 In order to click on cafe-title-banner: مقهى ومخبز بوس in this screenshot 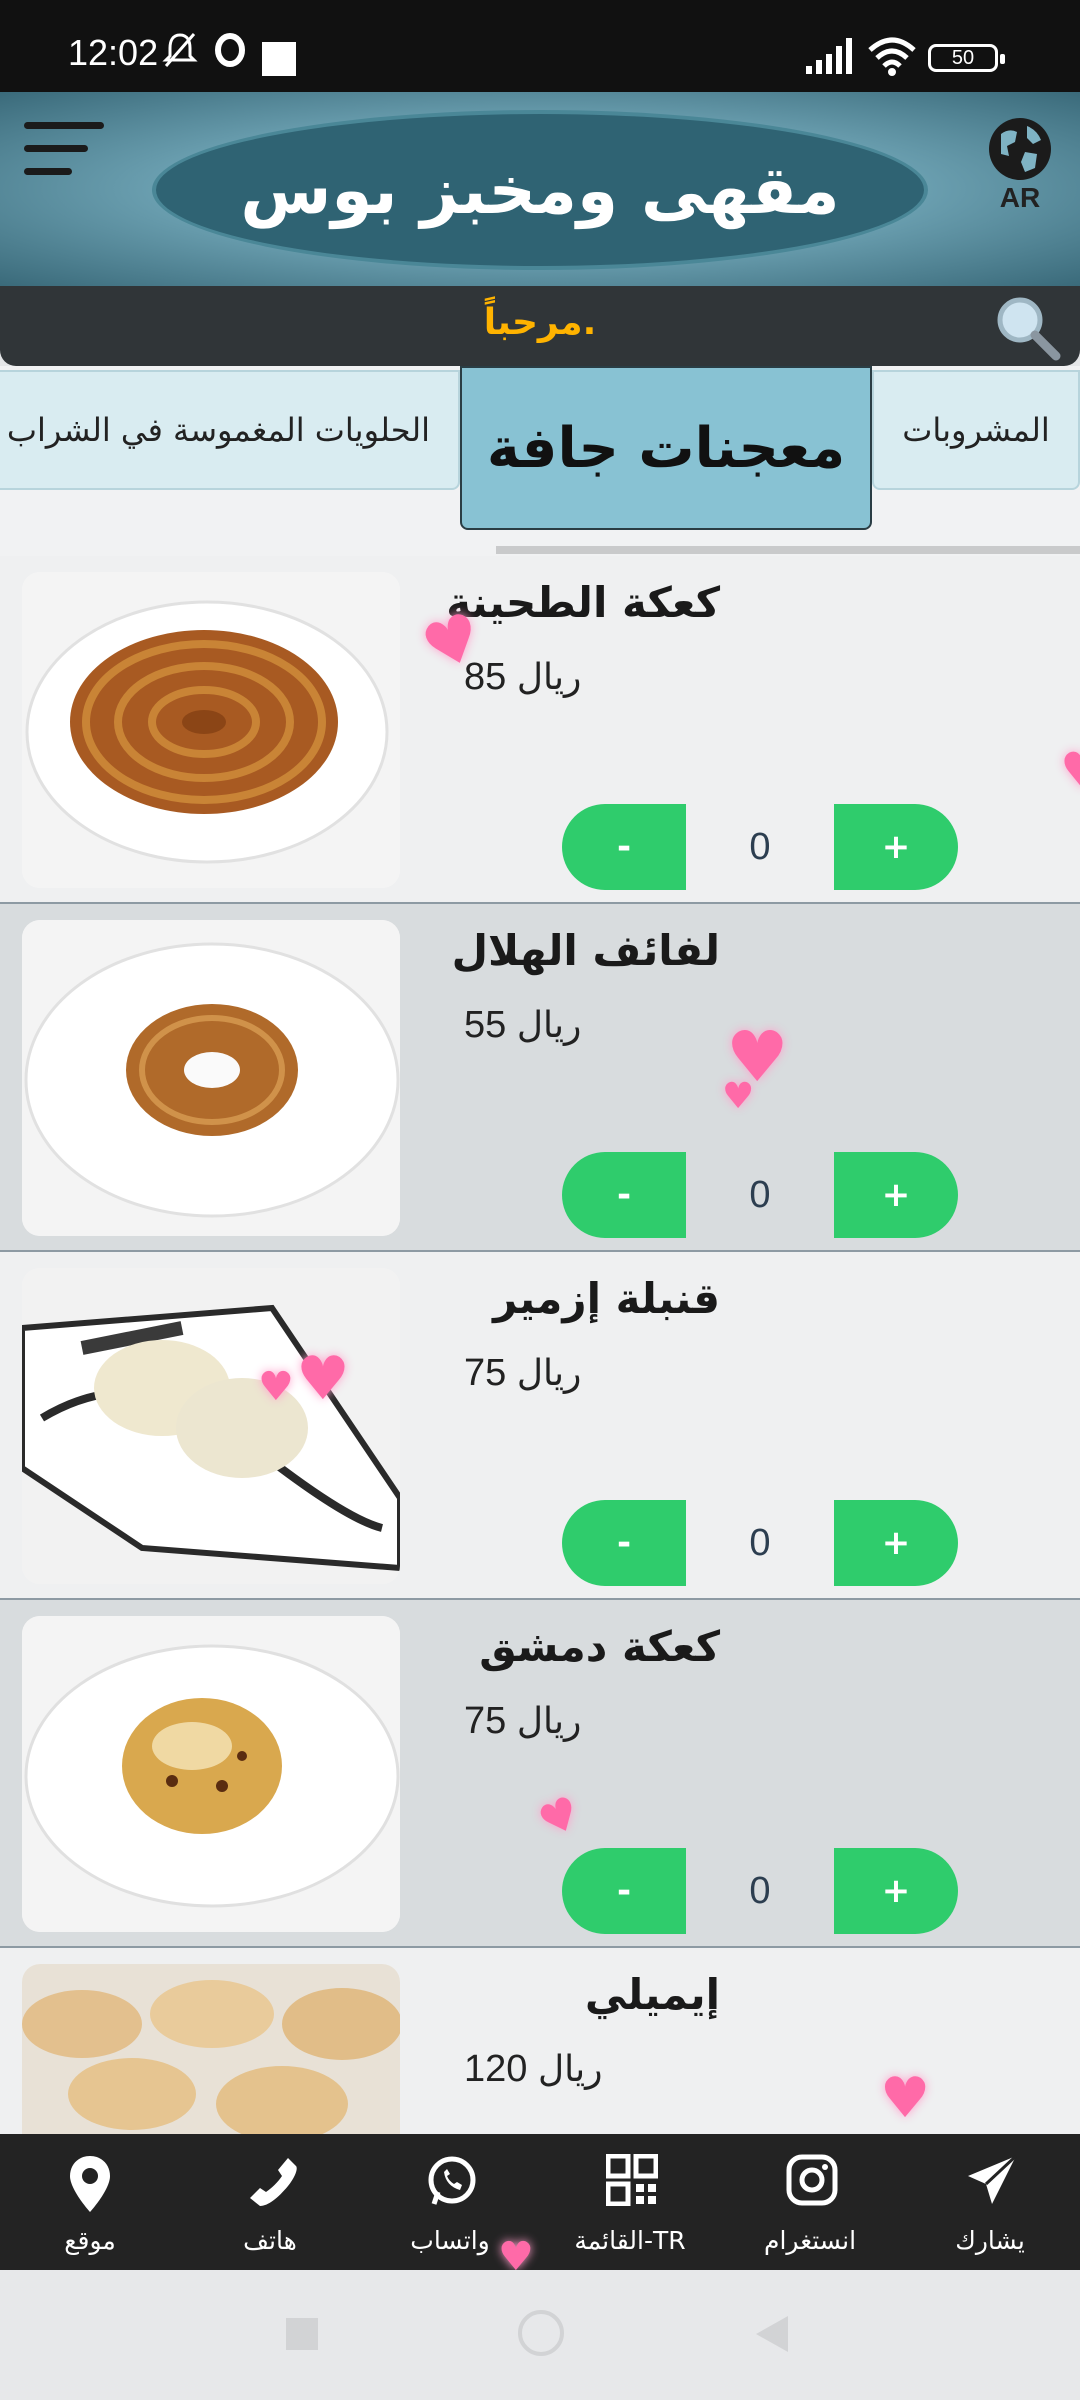, I will do `click(540, 190)`.